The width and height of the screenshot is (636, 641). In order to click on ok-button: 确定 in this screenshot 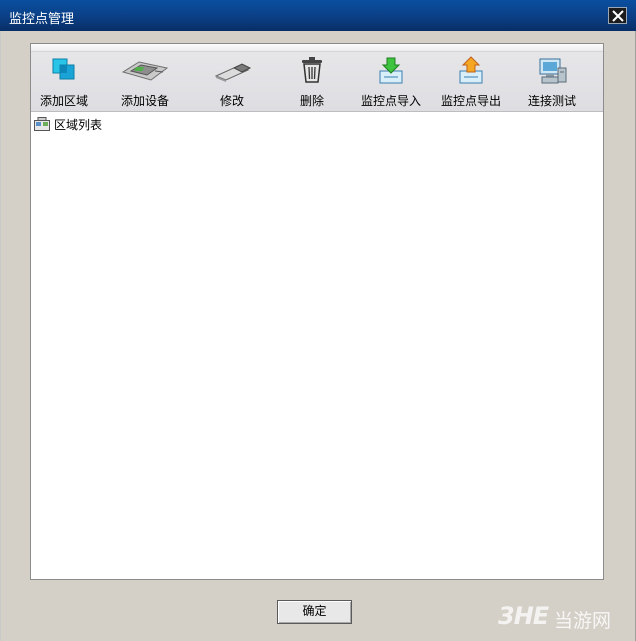, I will do `click(314, 612)`.